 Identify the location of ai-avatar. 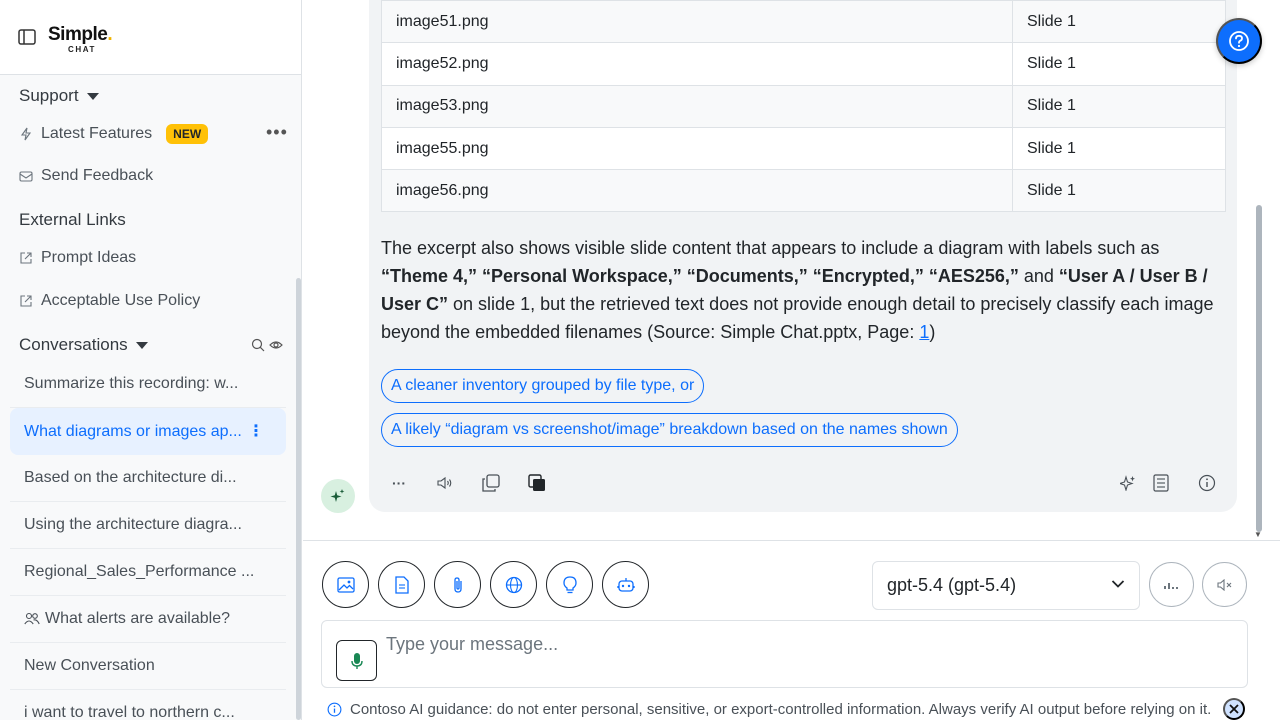
(338, 496).